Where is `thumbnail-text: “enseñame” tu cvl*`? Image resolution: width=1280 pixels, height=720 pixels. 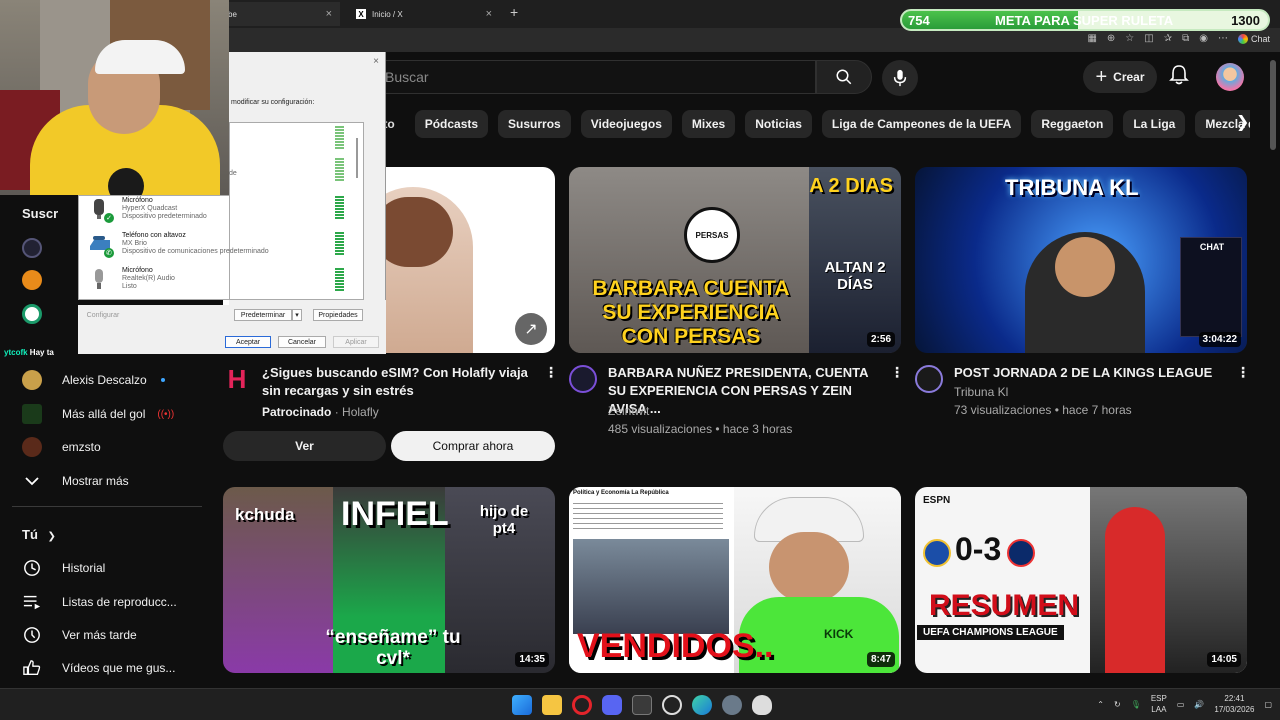
thumbnail-text: “enseñame” tu cvl* is located at coordinates (393, 648).